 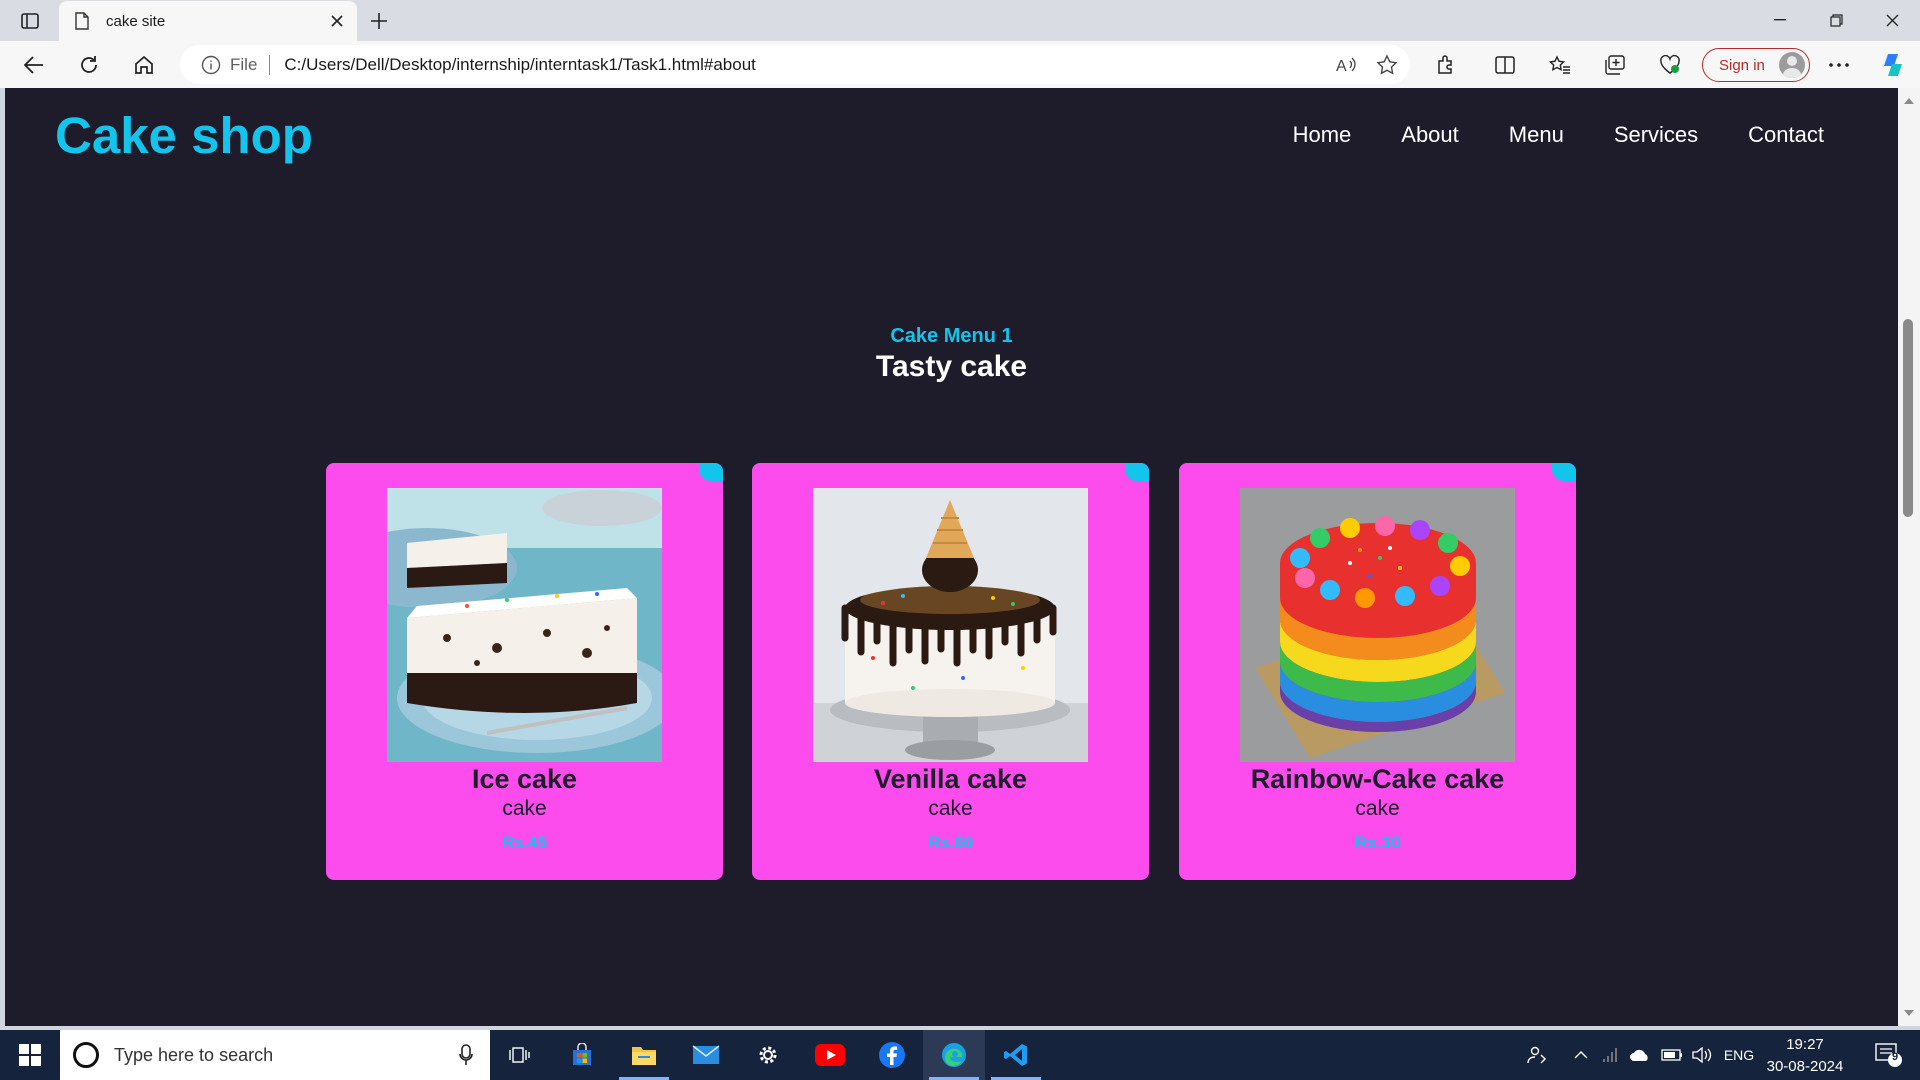 I want to click on browser-tab: cake site, so click(x=208, y=21).